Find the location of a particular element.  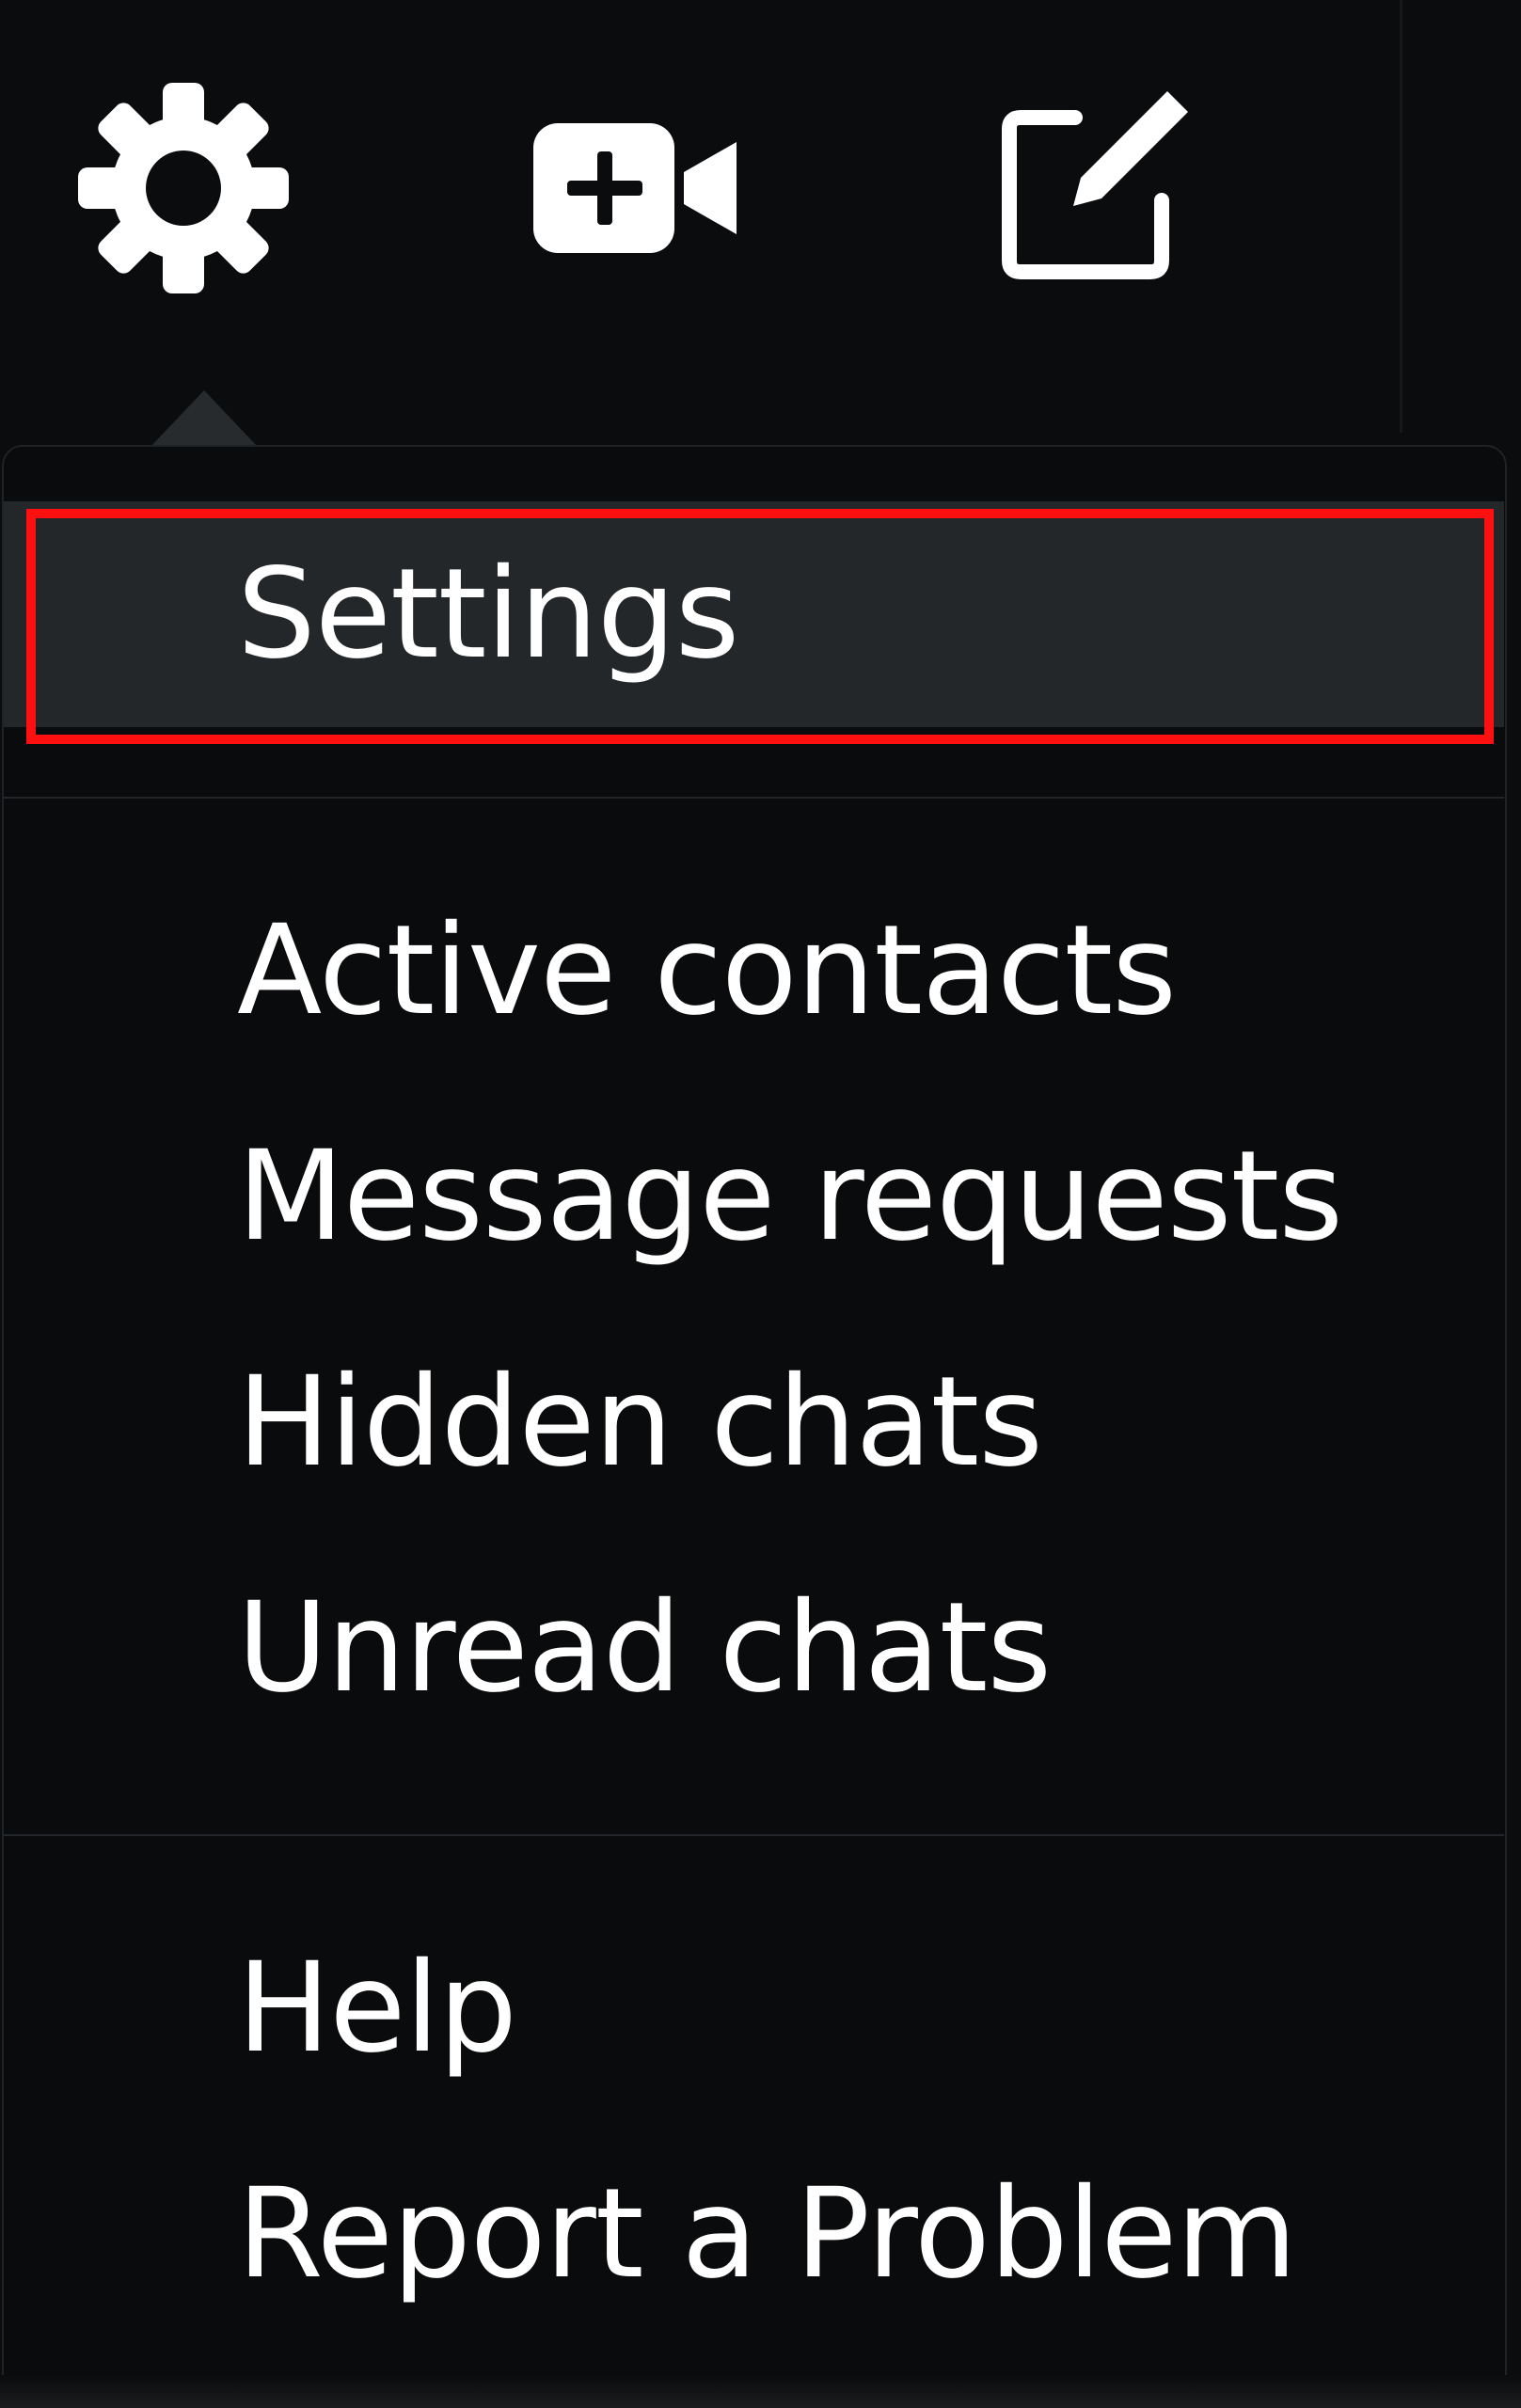

menu-item-message-requests: Message requests is located at coordinates (754, 1196).